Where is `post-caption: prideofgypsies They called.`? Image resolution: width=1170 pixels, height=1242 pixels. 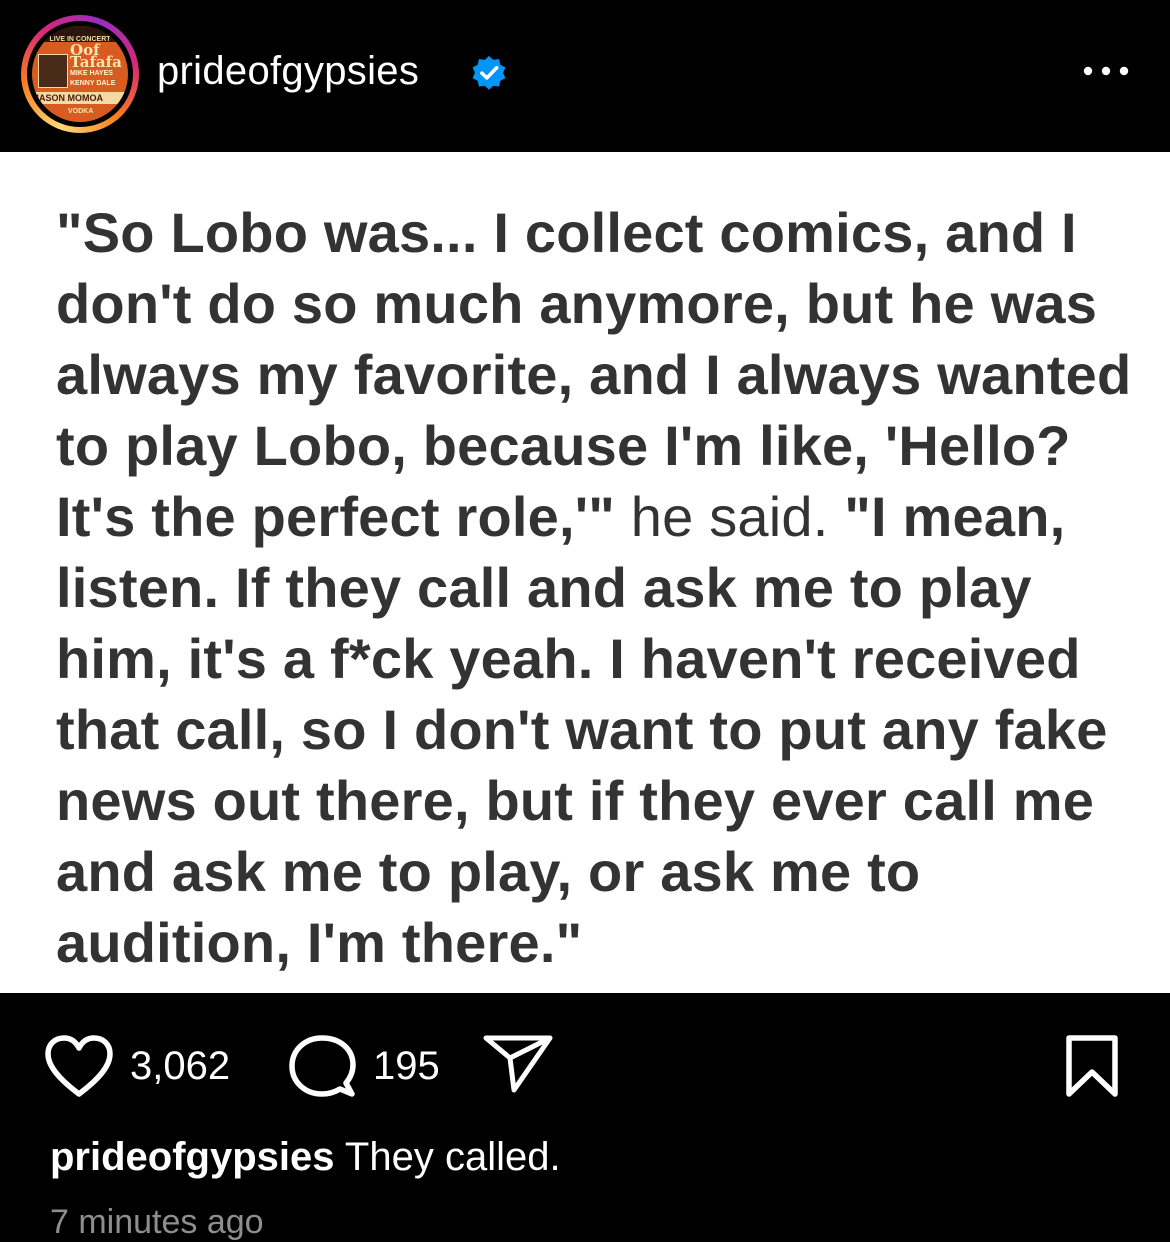 post-caption: prideofgypsies They called. is located at coordinates (305, 1157).